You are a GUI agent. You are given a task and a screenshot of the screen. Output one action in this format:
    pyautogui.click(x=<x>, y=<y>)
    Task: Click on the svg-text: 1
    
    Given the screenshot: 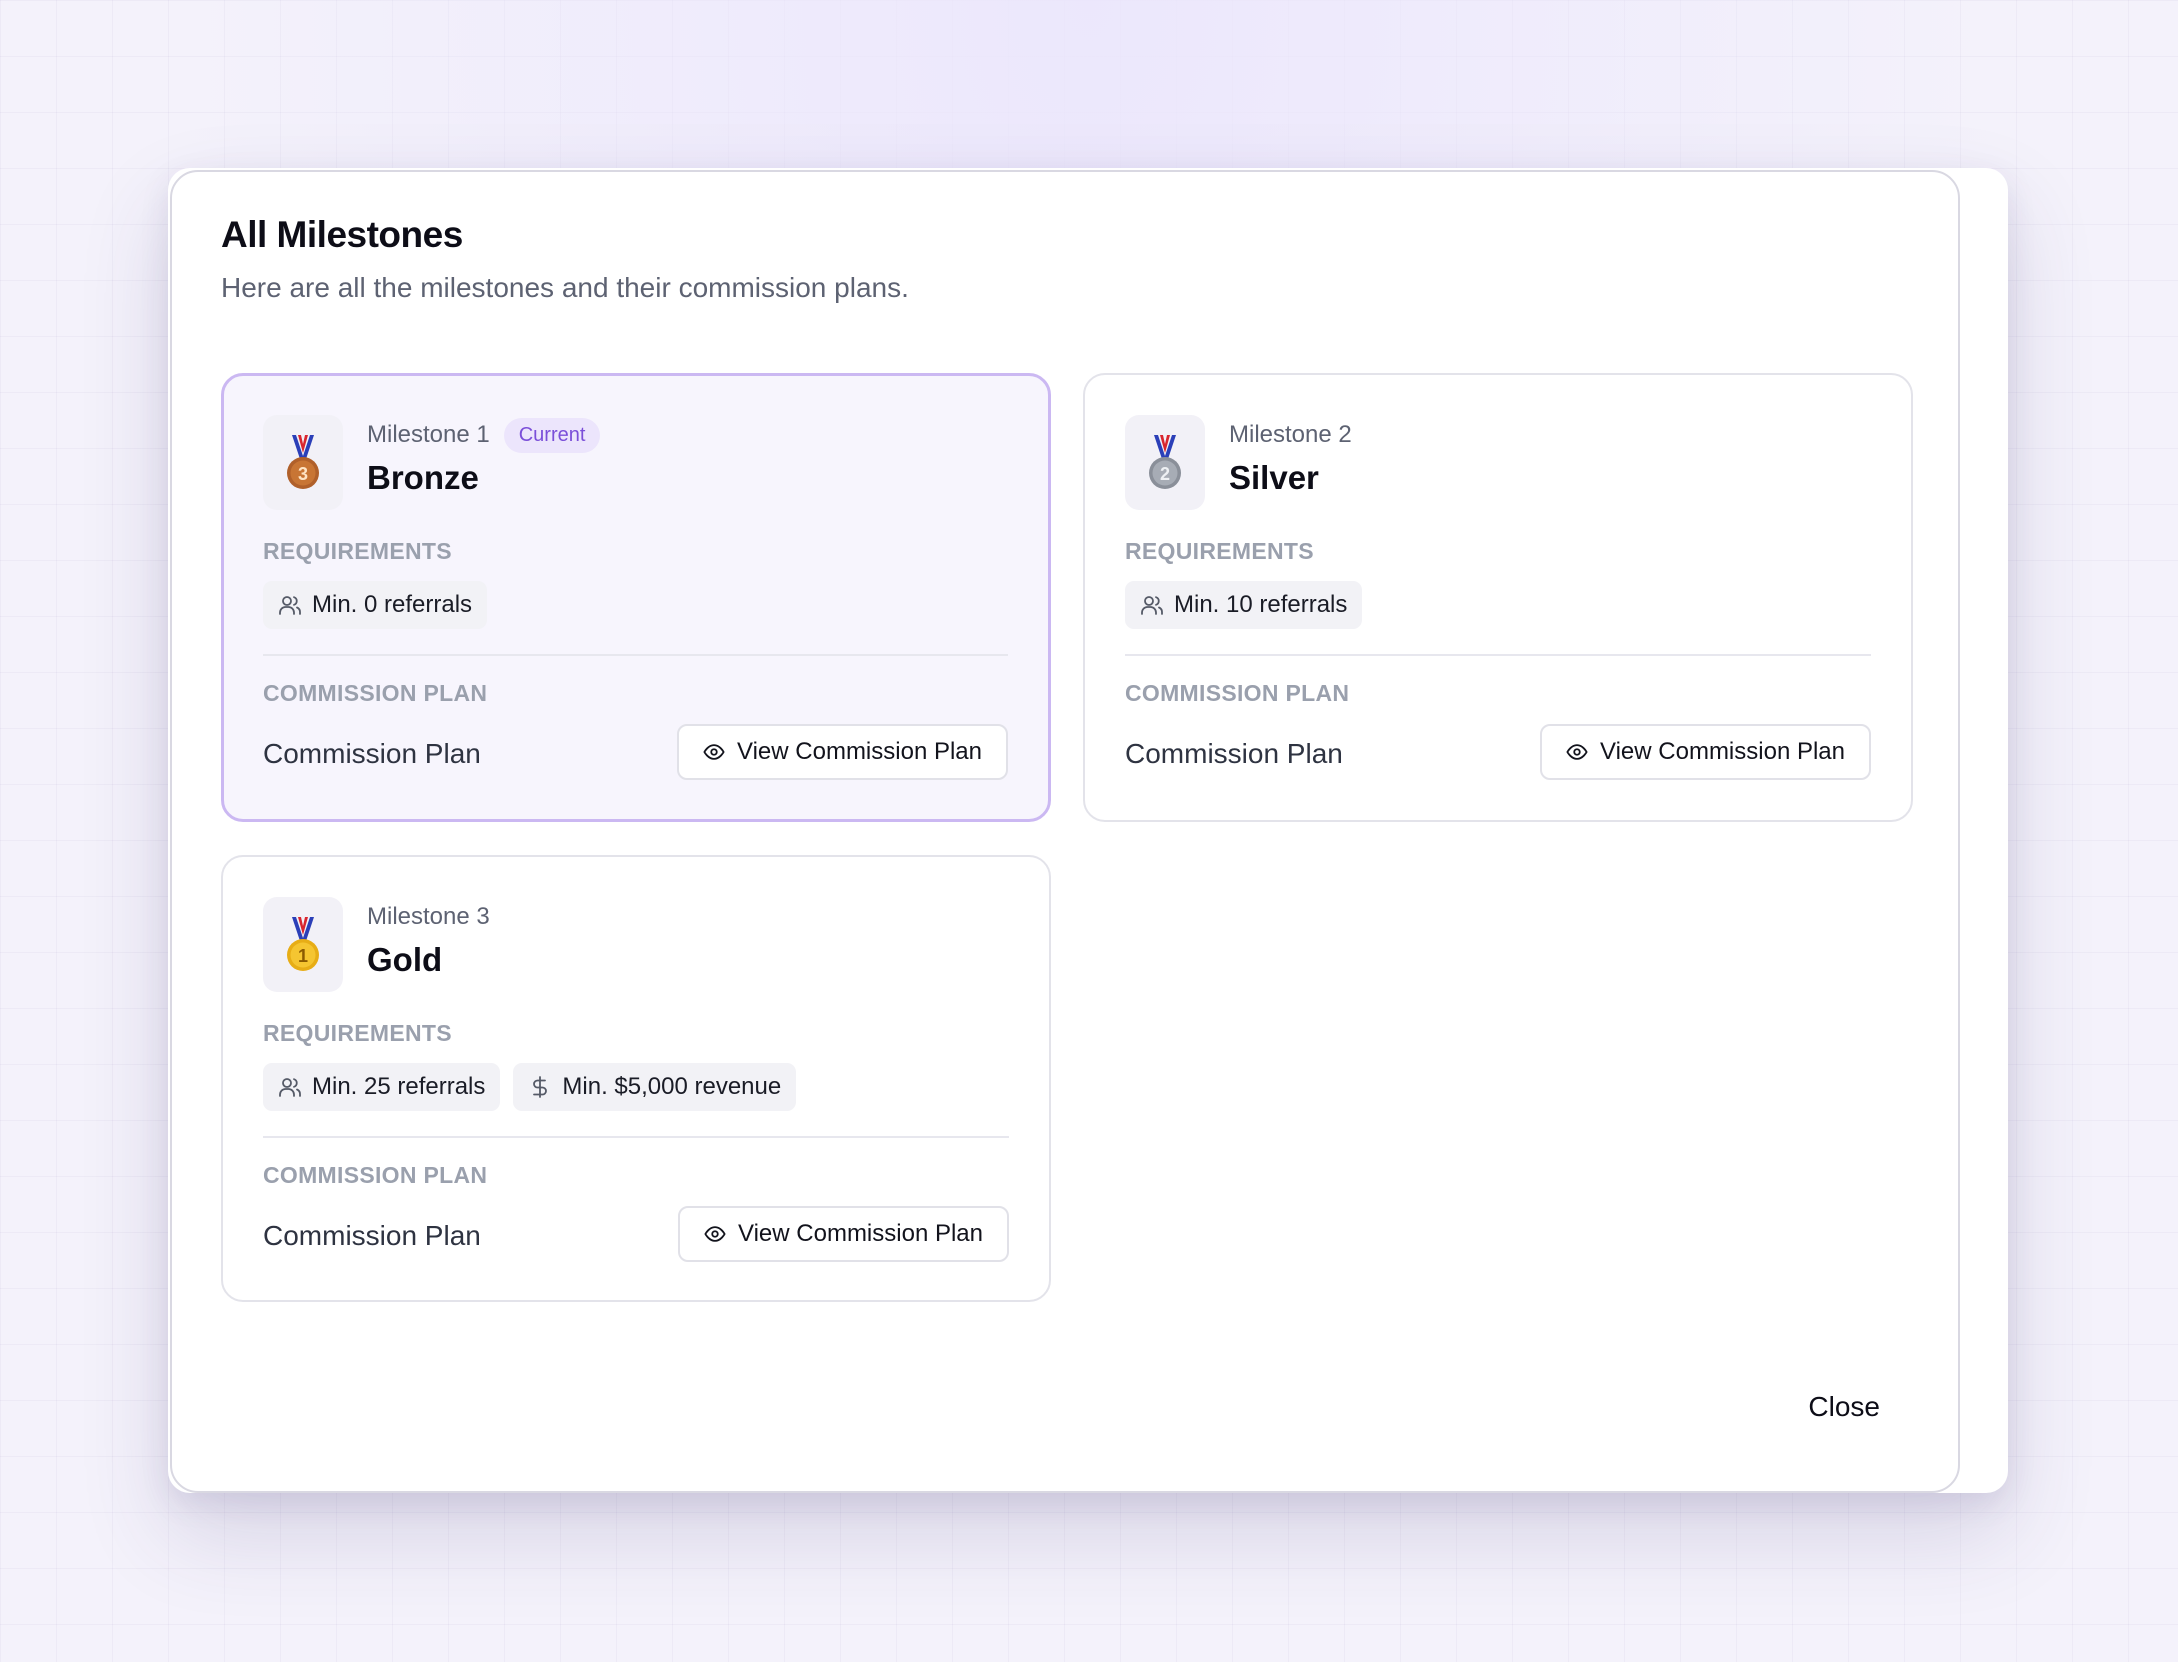 What is the action you would take?
    pyautogui.click(x=303, y=956)
    